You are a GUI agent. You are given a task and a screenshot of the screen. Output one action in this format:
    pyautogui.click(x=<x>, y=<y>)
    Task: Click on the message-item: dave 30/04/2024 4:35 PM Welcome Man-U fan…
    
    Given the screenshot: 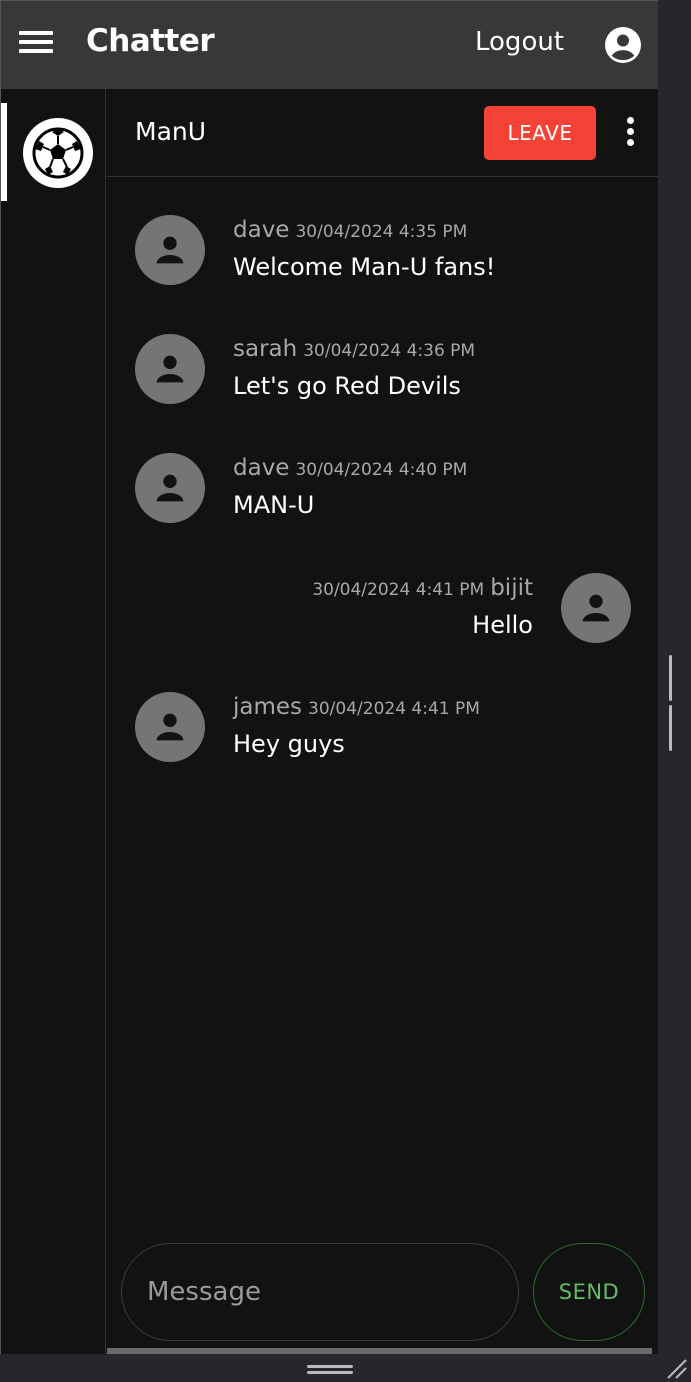 What is the action you would take?
    pyautogui.click(x=382, y=260)
    